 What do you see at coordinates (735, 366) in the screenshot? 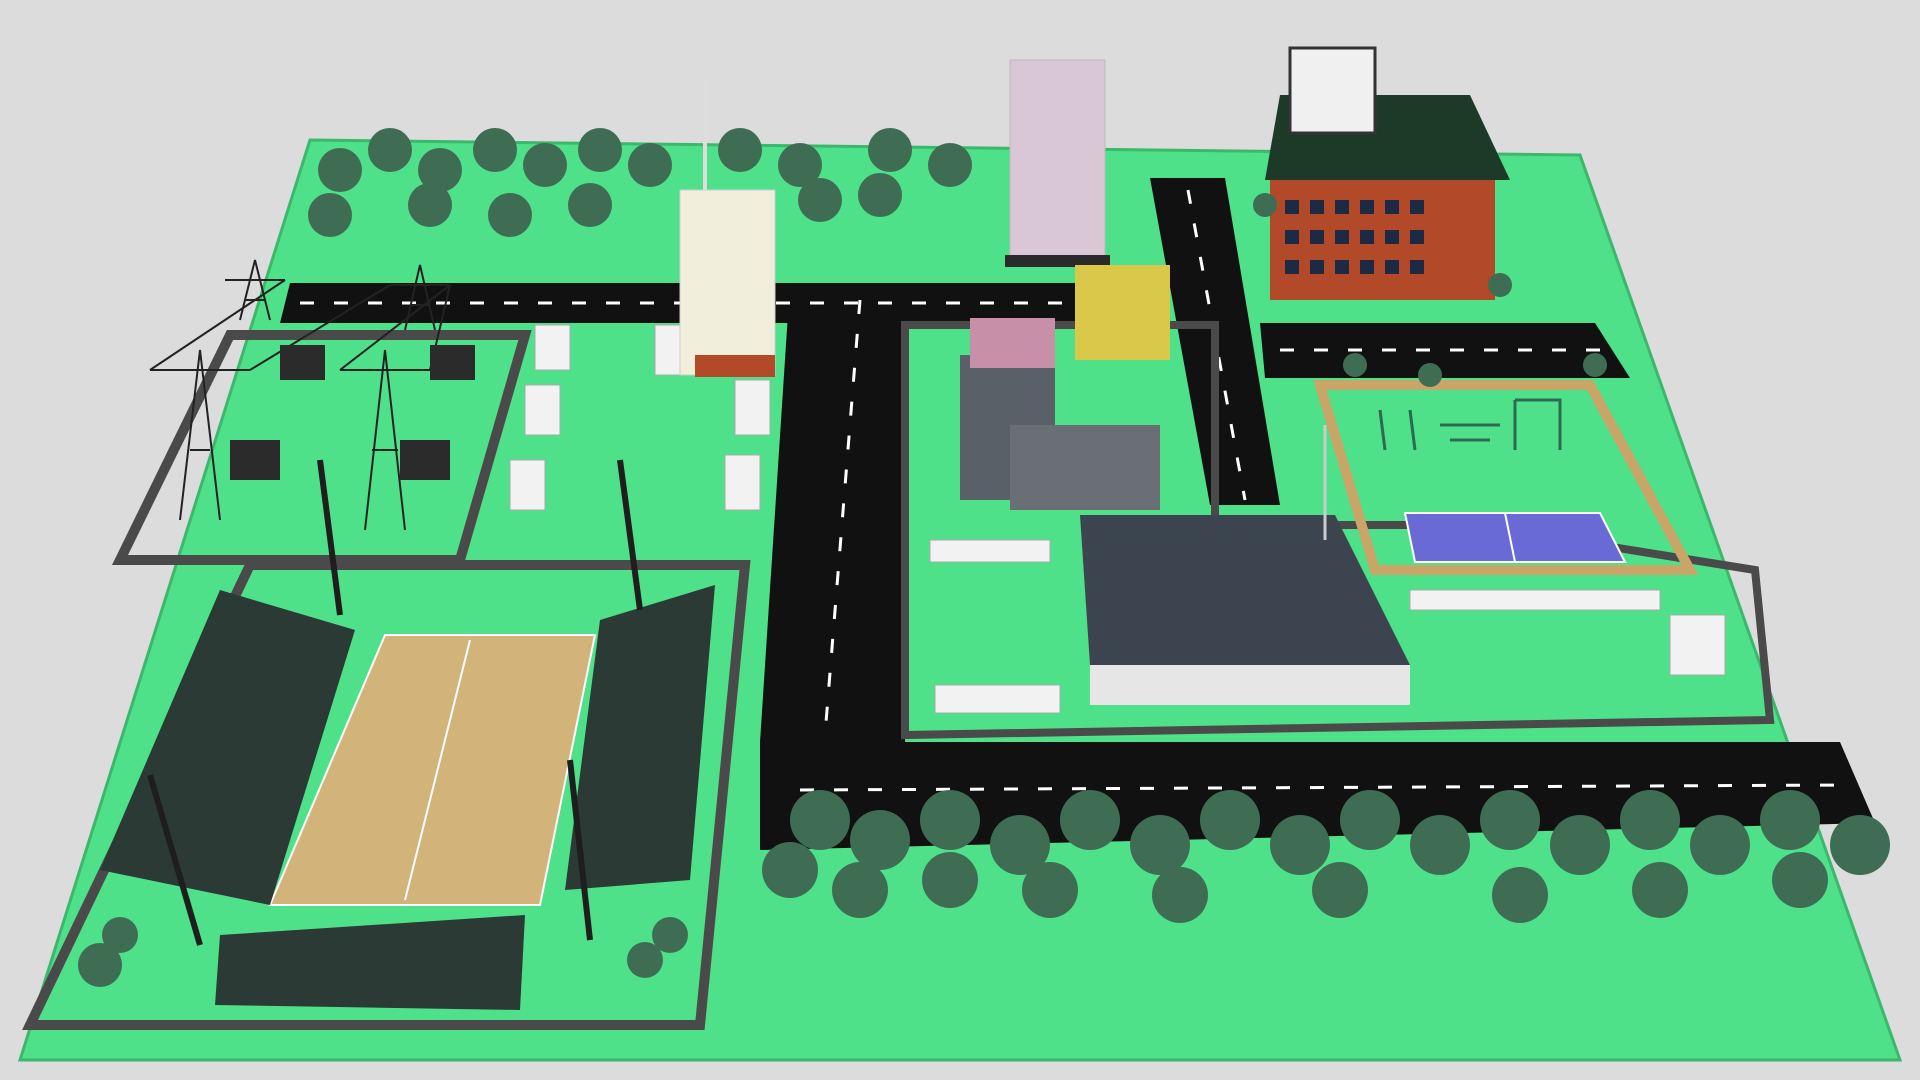
I see `tower-beige-base` at bounding box center [735, 366].